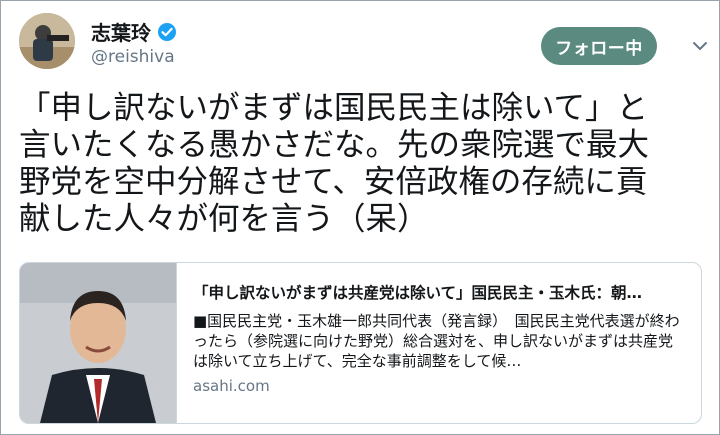 The height and width of the screenshot is (435, 720). What do you see at coordinates (167, 32) in the screenshot?
I see `verified-badge-icon` at bounding box center [167, 32].